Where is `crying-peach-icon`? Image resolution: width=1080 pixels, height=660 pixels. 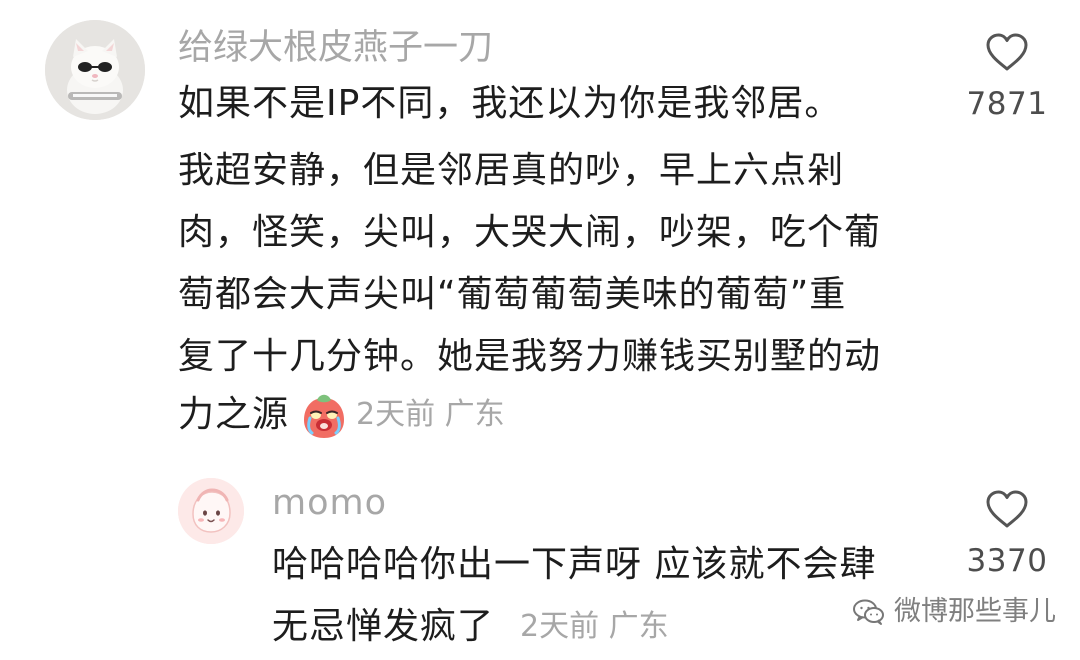
crying-peach-icon is located at coordinates (324, 416).